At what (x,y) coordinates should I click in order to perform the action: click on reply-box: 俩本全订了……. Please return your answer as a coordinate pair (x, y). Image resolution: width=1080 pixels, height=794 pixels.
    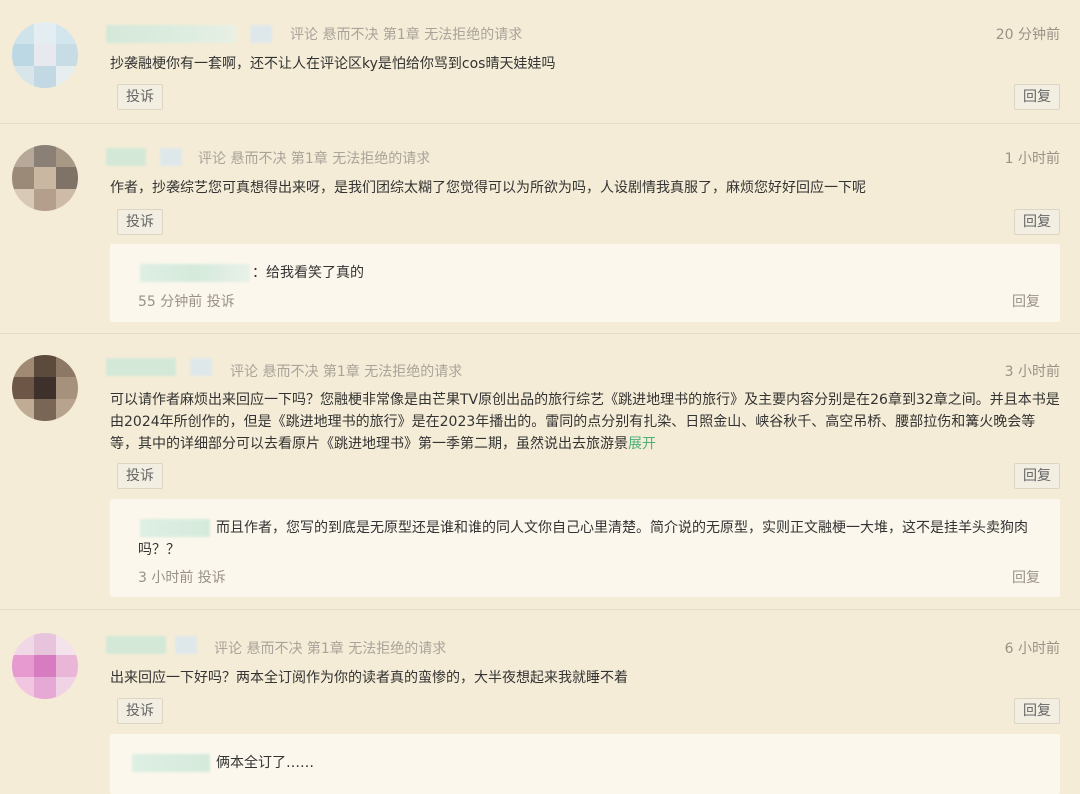
    Looking at the image, I should click on (585, 764).